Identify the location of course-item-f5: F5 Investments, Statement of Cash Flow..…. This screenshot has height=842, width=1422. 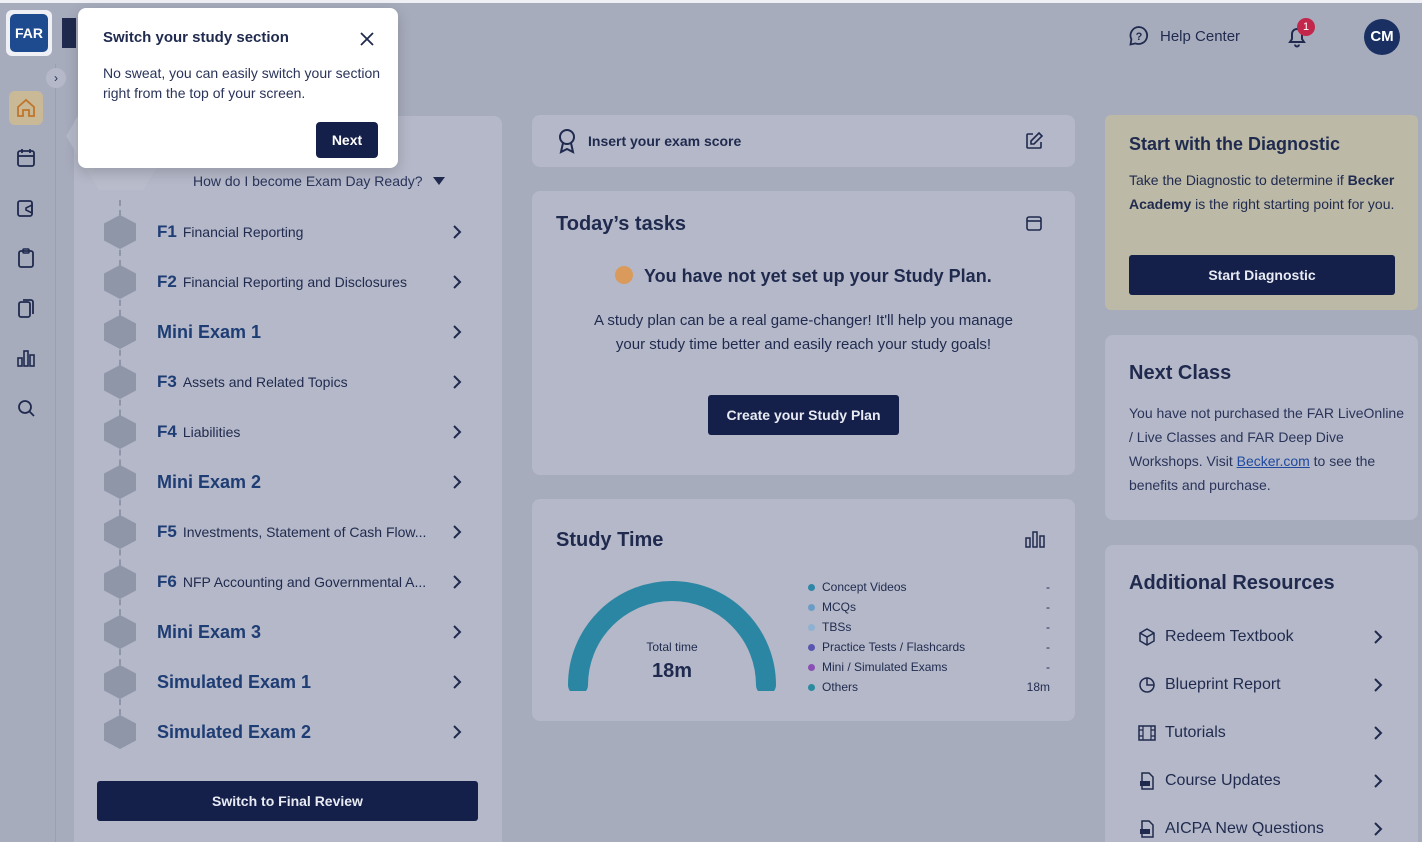
(289, 532).